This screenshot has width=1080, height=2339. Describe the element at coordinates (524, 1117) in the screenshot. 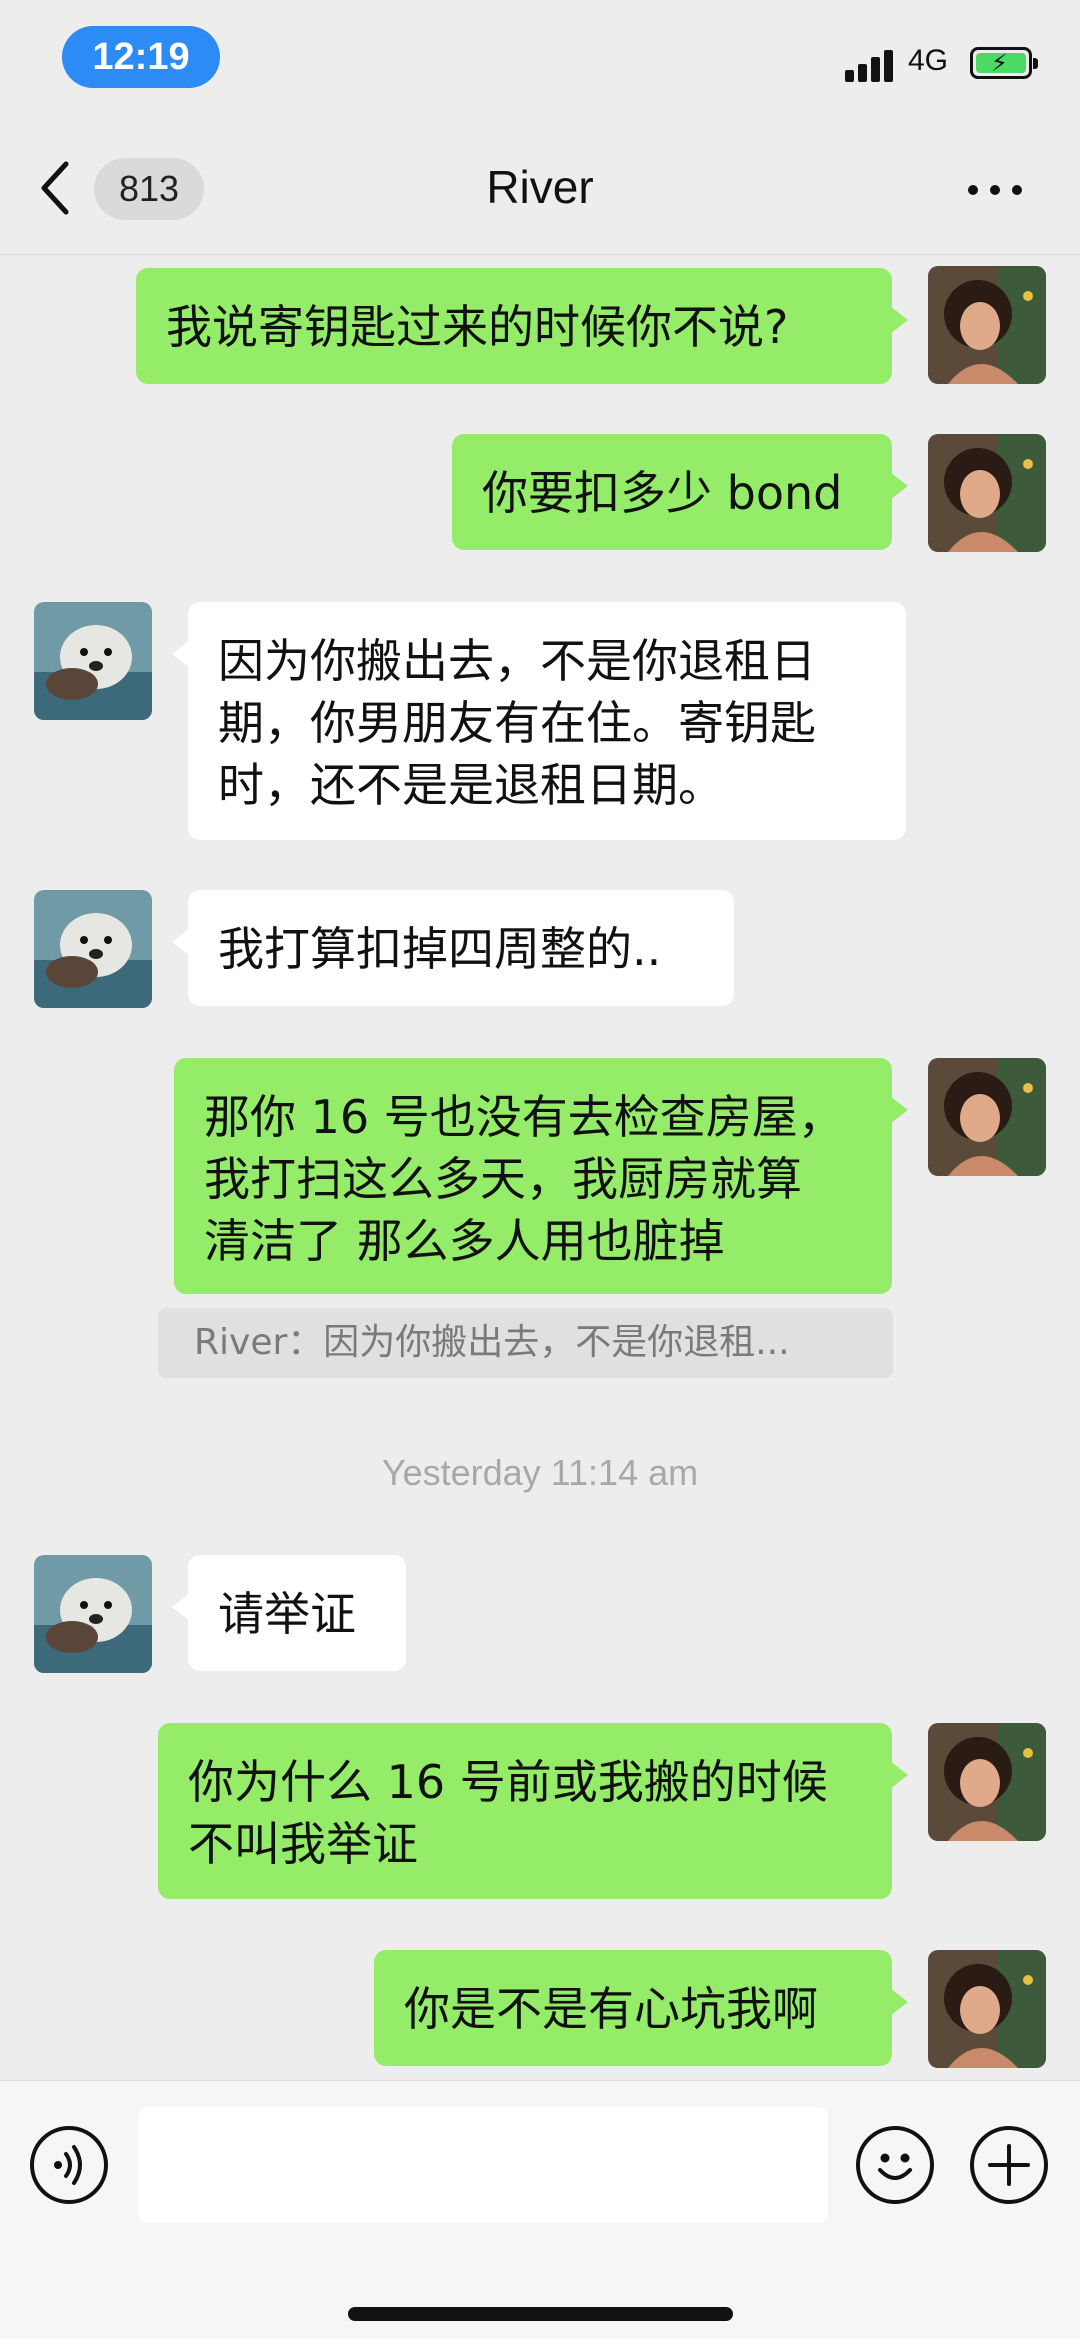

I see `message-line: 那你 16 号也没有去检查房屋，` at that location.